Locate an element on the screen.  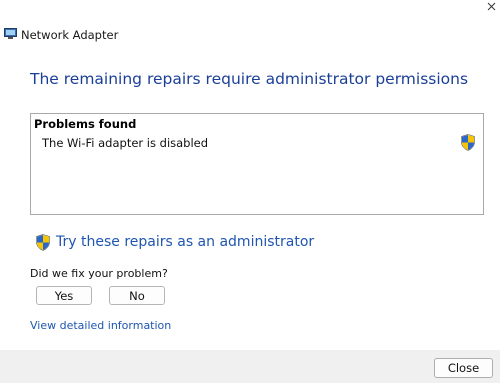
yes-button: Yes is located at coordinates (64, 295).